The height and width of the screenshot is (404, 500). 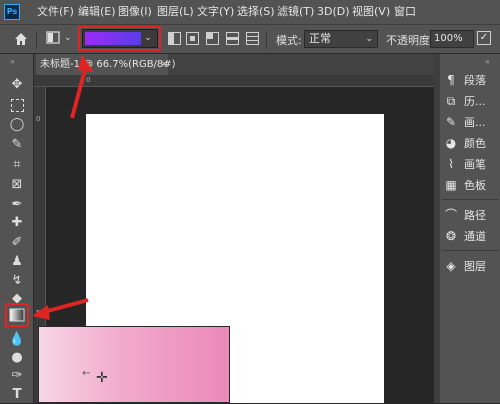 What do you see at coordinates (82, 87) in the screenshot?
I see `annotation-arrow-top` at bounding box center [82, 87].